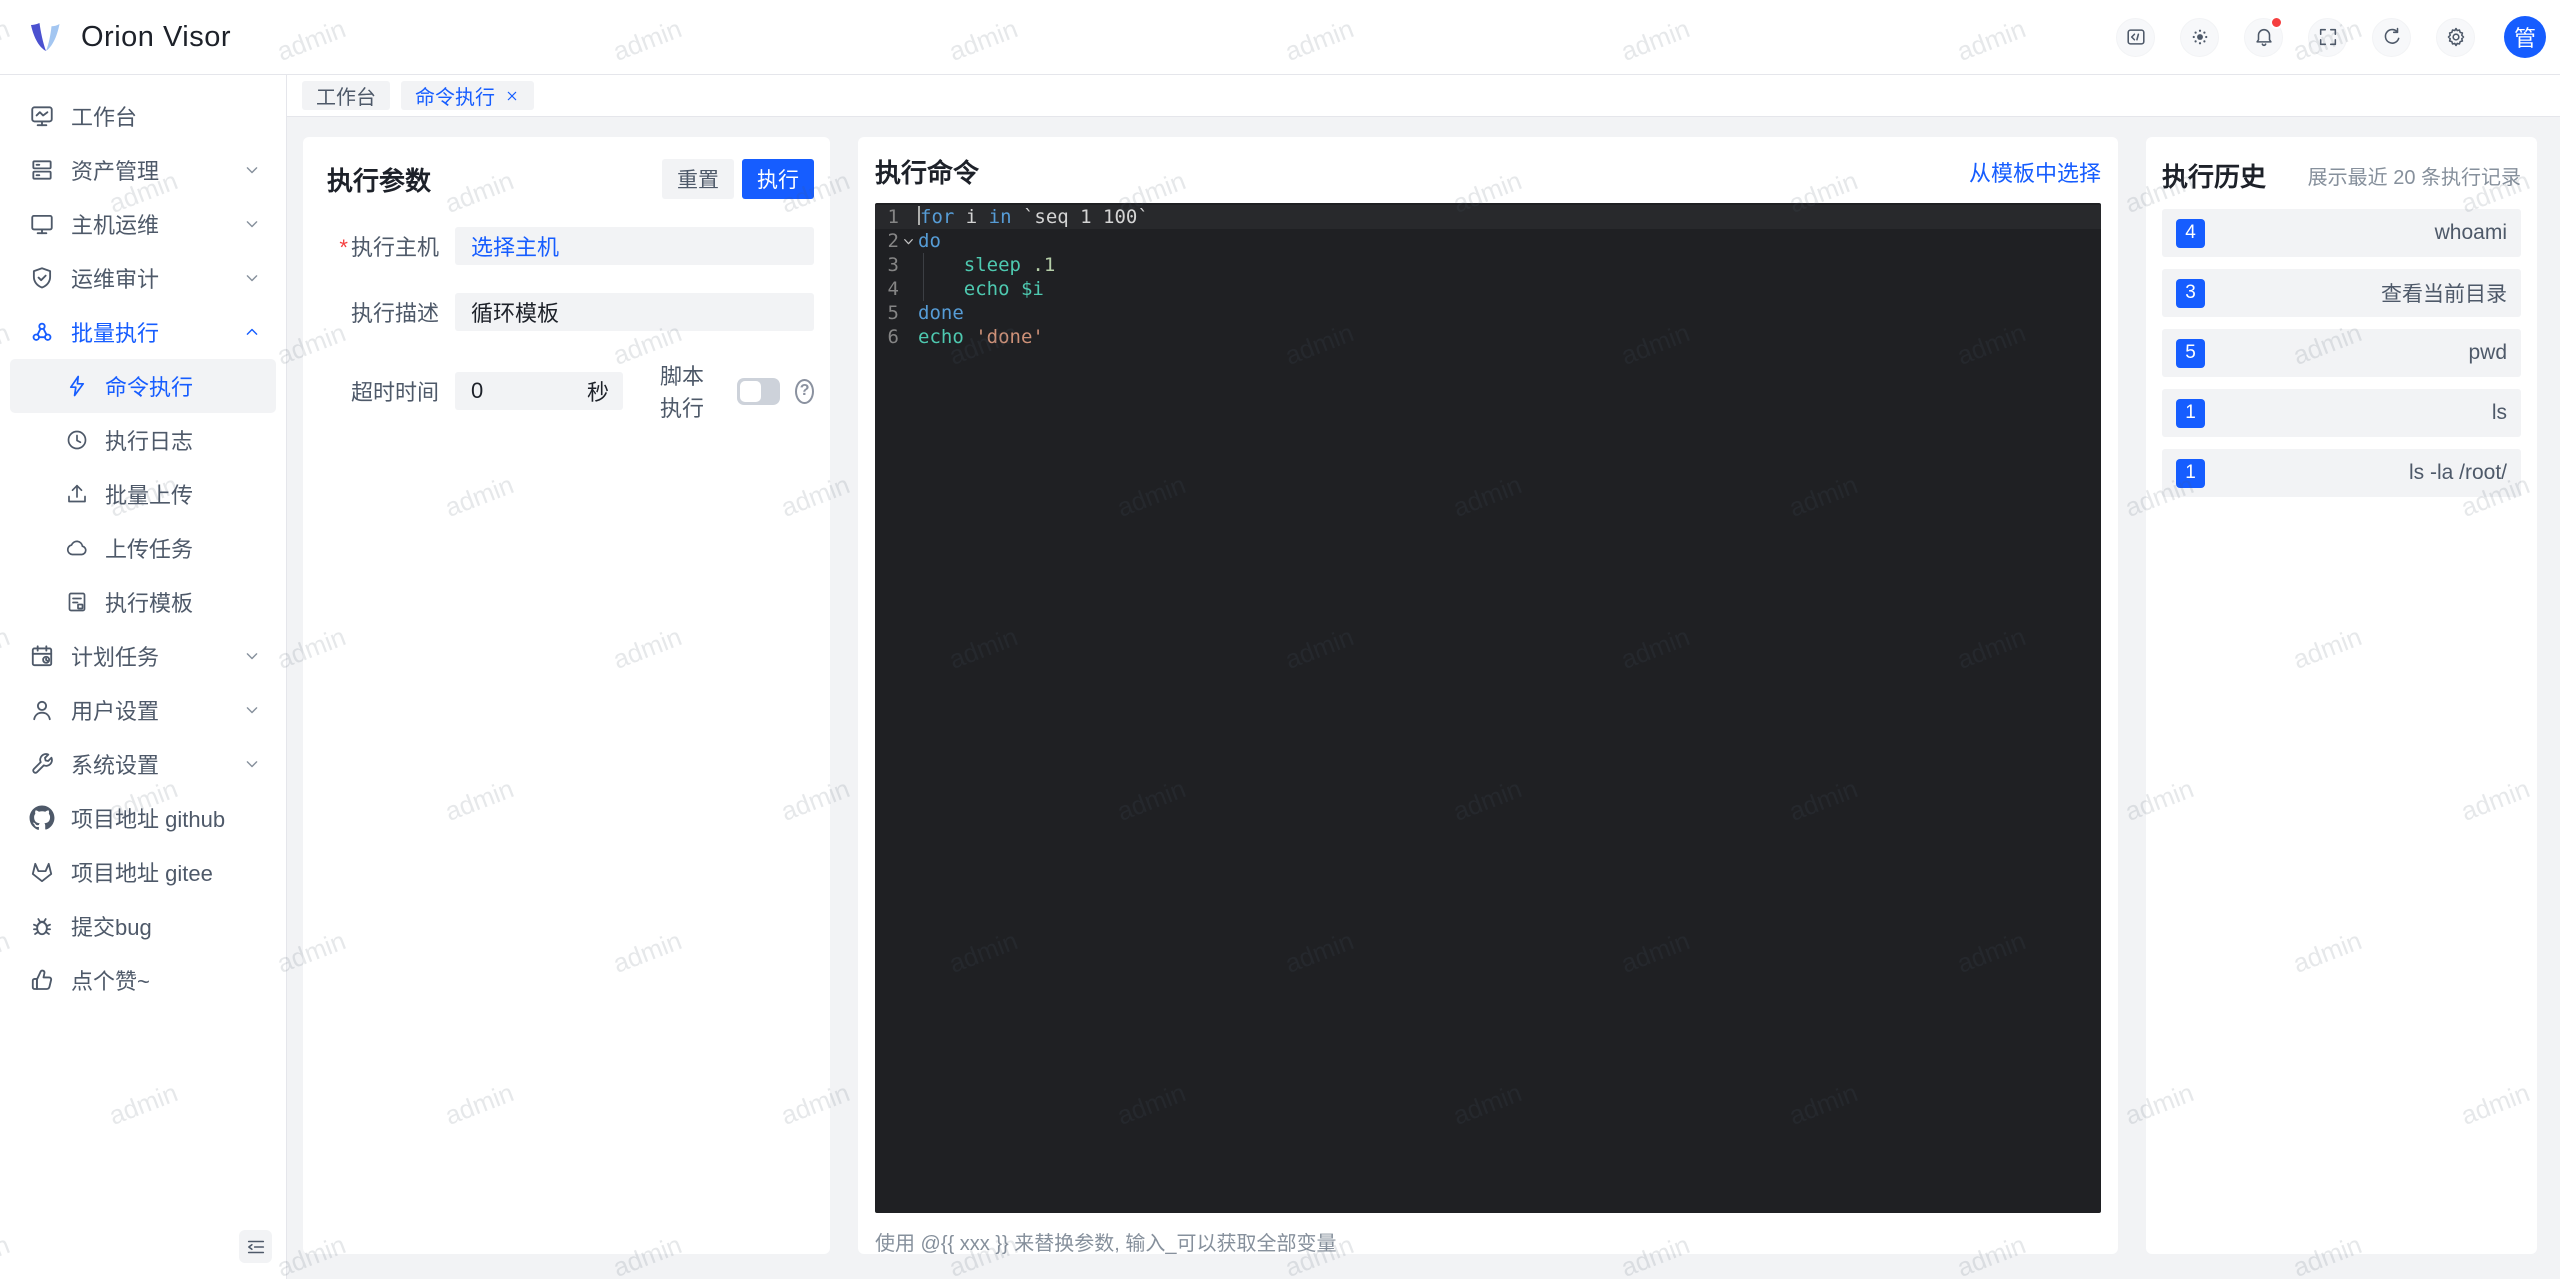  I want to click on exec-params-title: 执行参数, so click(379, 180).